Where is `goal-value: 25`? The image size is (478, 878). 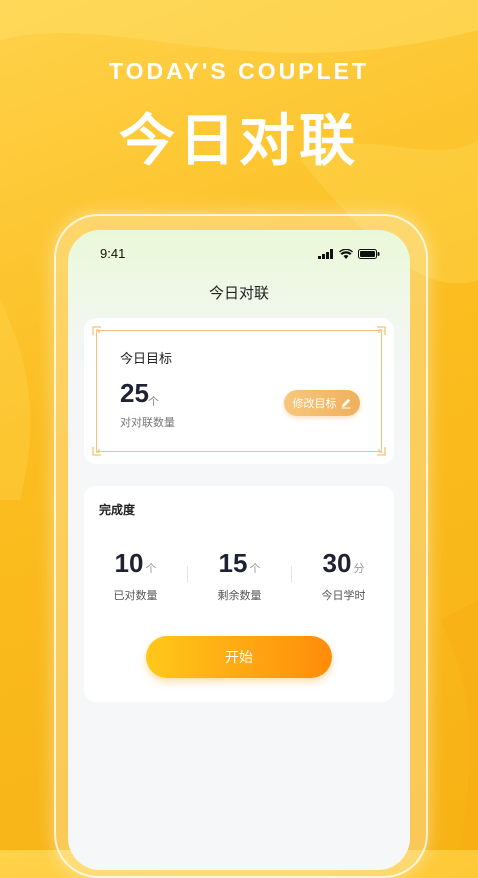 goal-value: 25 is located at coordinates (134, 393).